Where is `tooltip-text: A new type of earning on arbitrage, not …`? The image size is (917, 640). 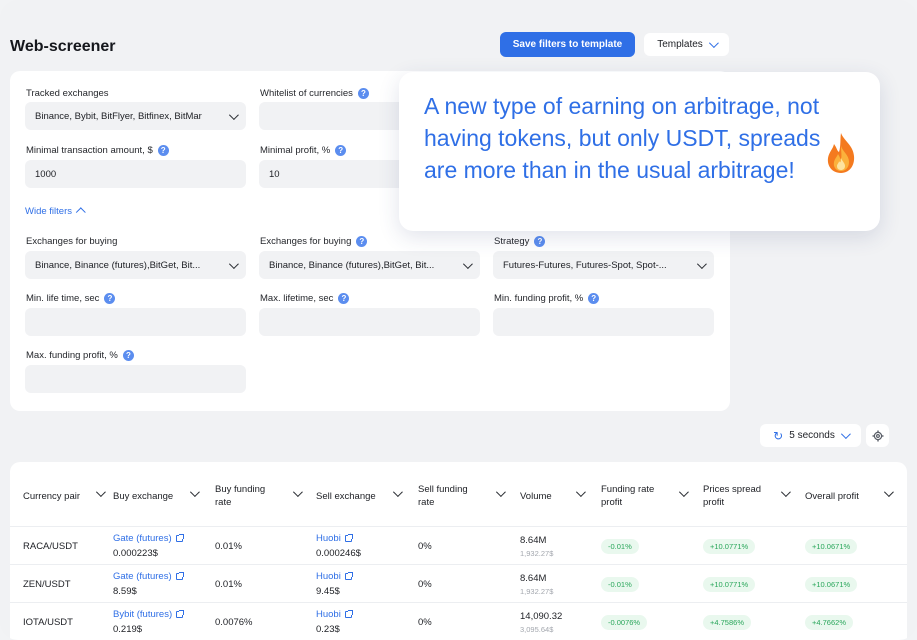 tooltip-text: A new type of earning on arbitrage, not … is located at coordinates (622, 138).